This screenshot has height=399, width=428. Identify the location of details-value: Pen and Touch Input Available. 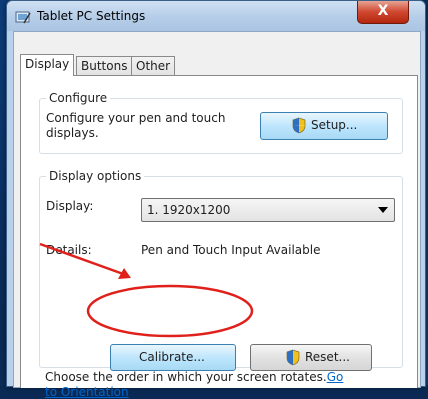
(231, 250).